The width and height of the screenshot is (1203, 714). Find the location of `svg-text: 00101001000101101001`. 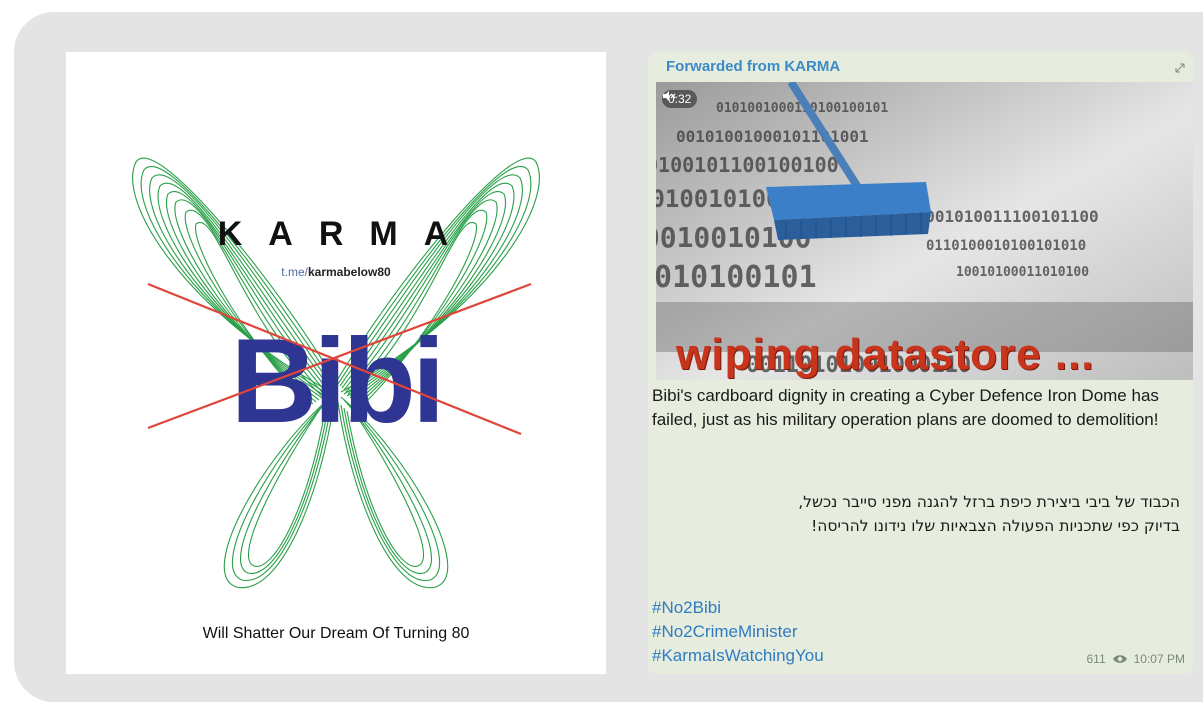

svg-text: 00101001000101101001 is located at coordinates (772, 136).